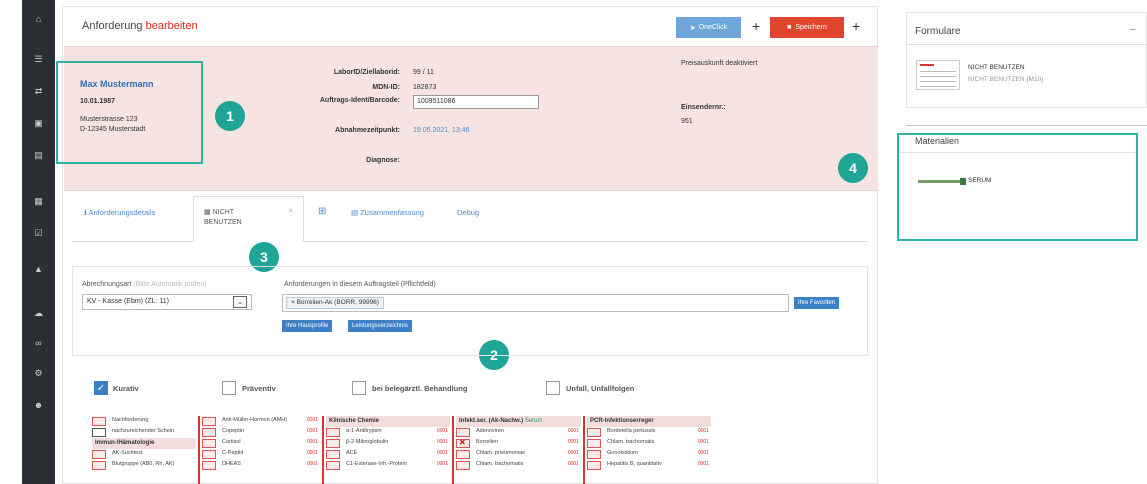 The image size is (1147, 484). Describe the element at coordinates (979, 180) in the screenshot. I see `material-name: SERUM` at that location.